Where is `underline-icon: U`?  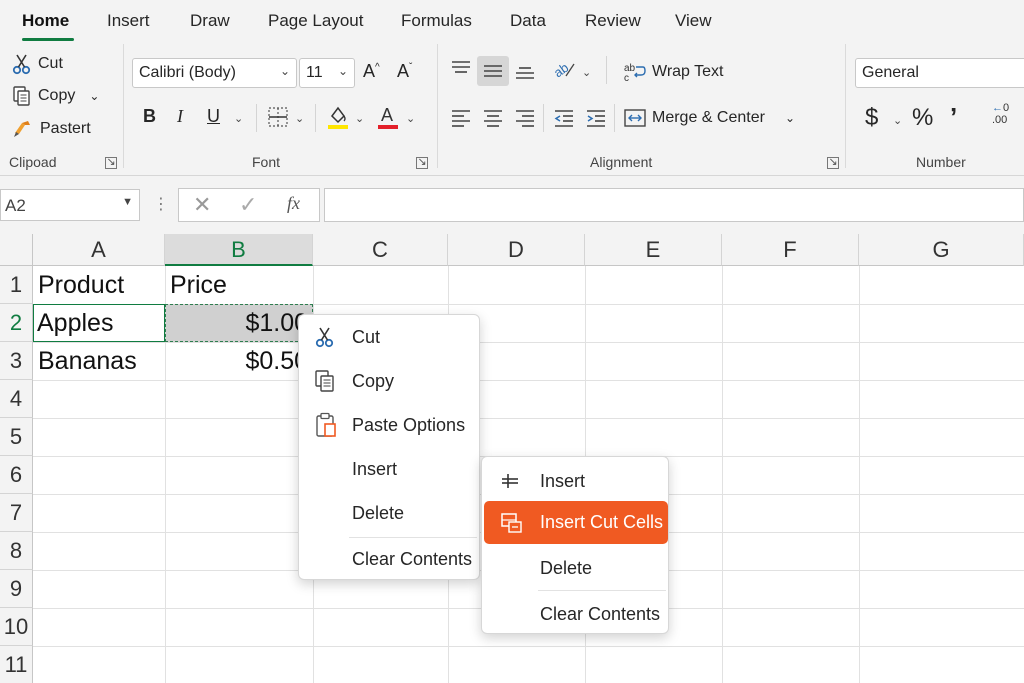 underline-icon: U is located at coordinates (213, 116).